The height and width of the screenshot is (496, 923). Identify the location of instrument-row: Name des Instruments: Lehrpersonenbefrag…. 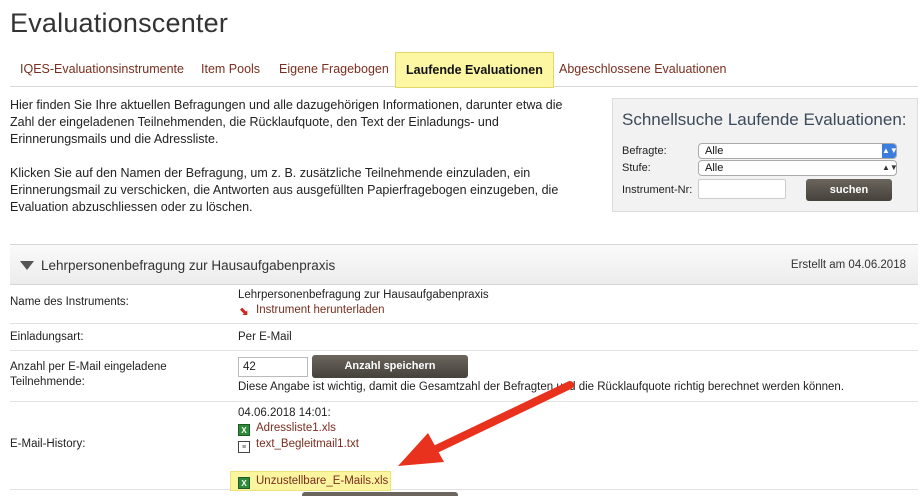
(464, 304).